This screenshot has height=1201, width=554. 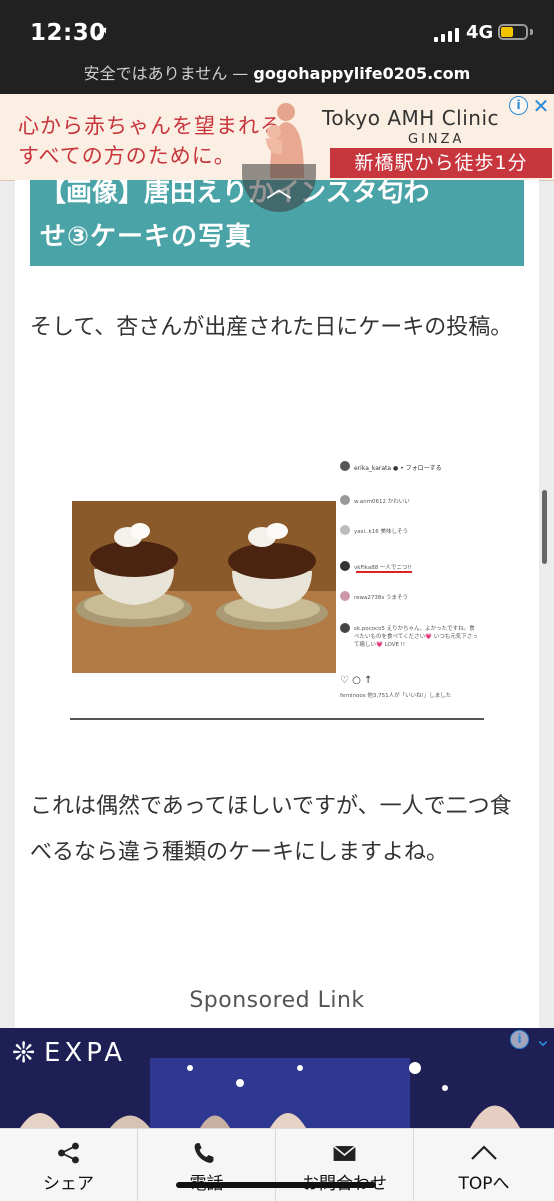 I want to click on sponsored-label: Sponsored Link, so click(x=277, y=1000).